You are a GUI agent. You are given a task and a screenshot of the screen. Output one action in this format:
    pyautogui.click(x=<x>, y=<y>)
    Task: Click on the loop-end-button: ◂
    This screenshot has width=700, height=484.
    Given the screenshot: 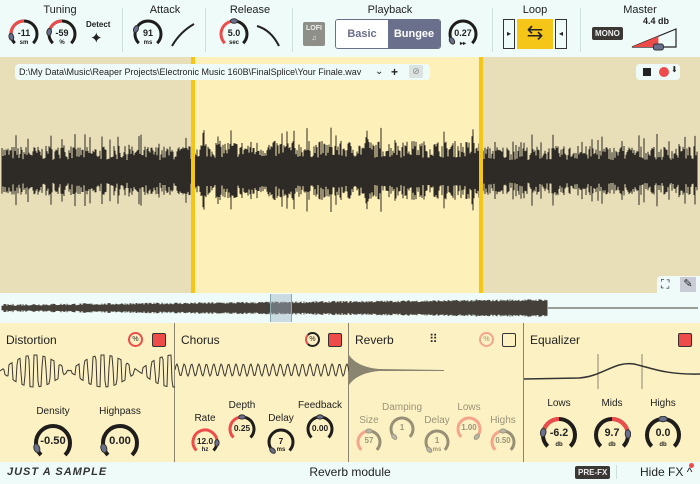 What is the action you would take?
    pyautogui.click(x=561, y=34)
    